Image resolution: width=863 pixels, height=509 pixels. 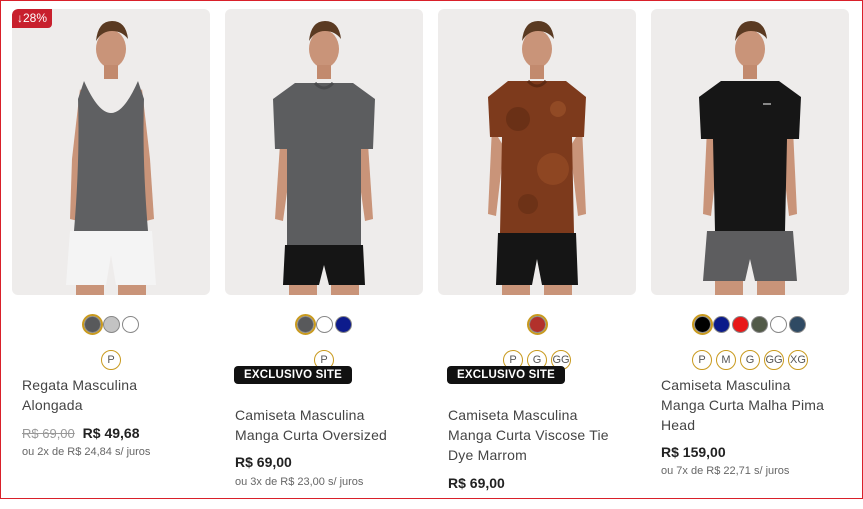 I want to click on color-swatch-red, so click(x=740, y=324).